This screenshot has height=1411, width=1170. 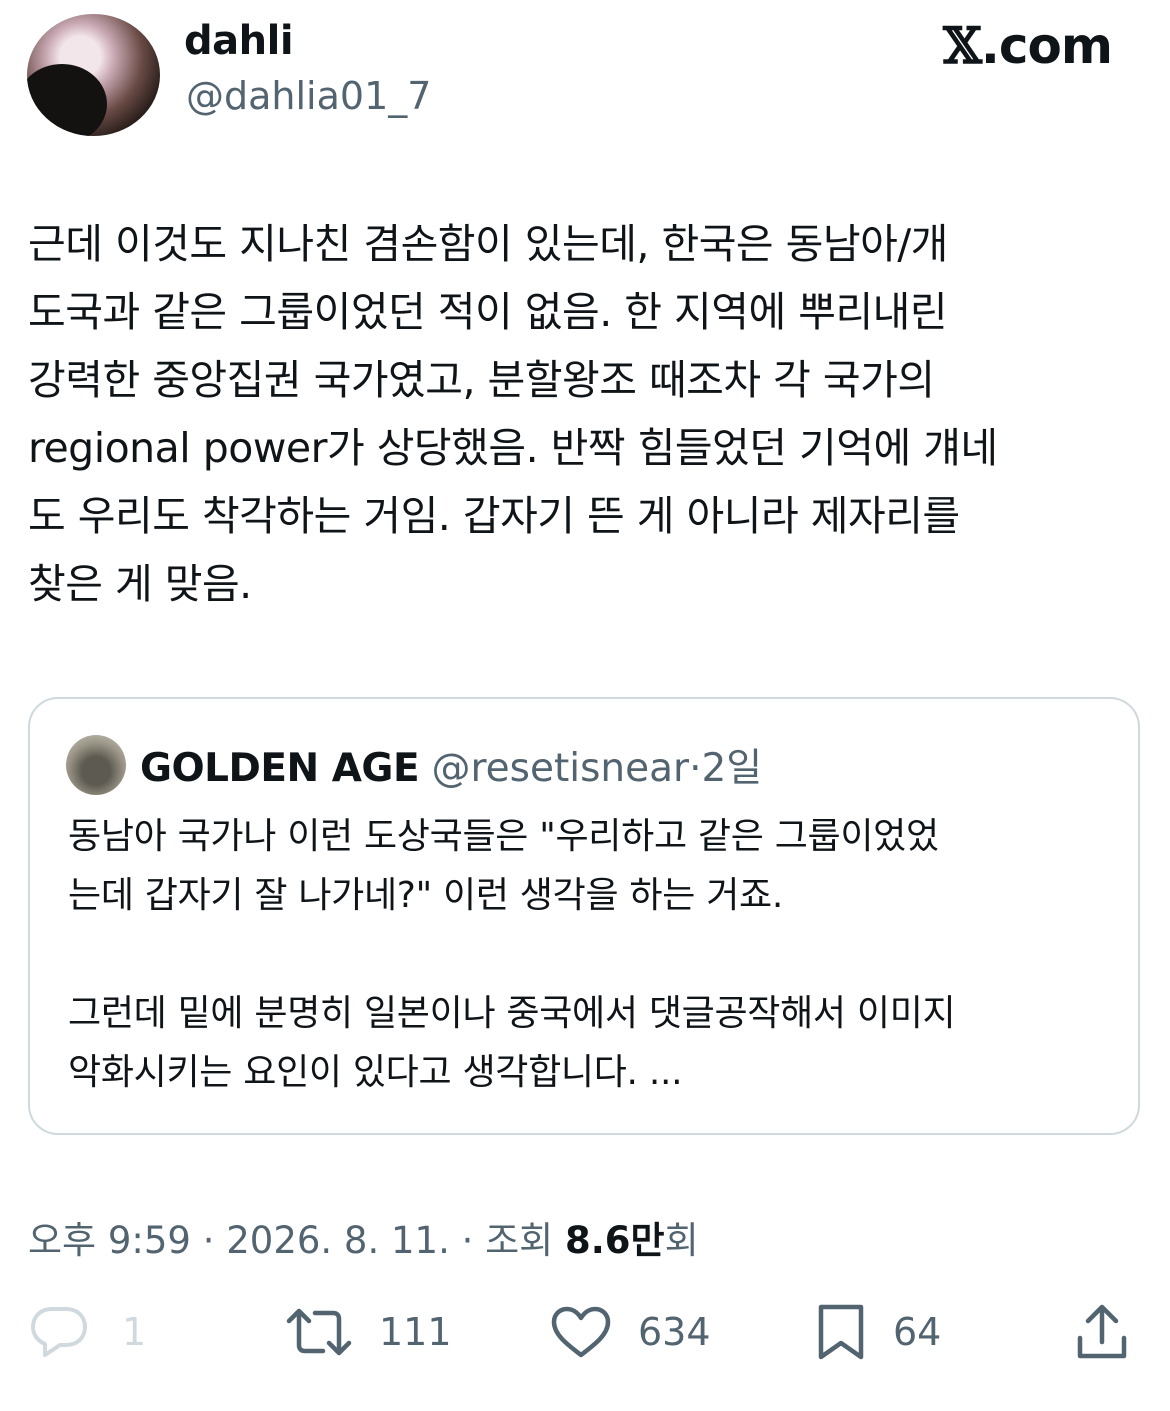 I want to click on bookmark-count: 64, so click(x=917, y=1332).